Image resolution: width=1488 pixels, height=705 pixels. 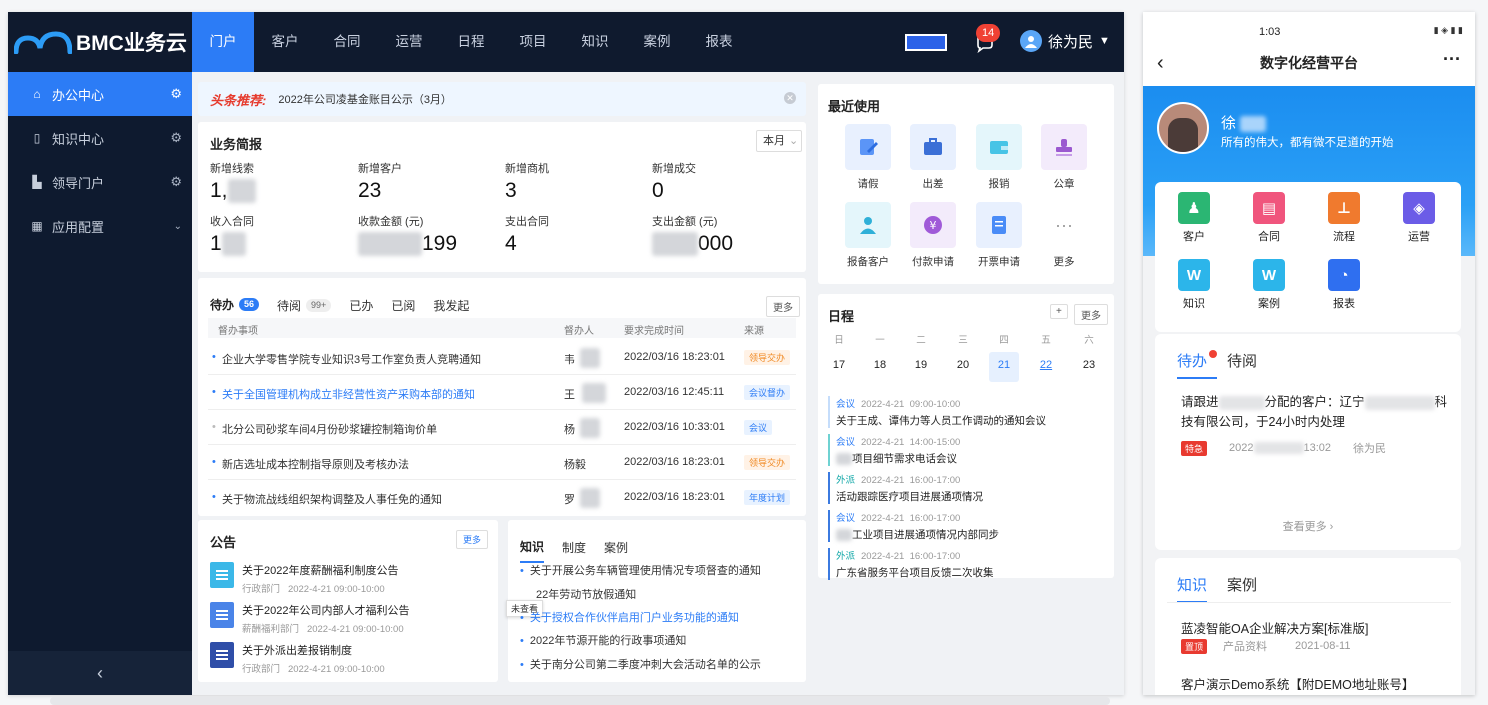 I want to click on item-title: 关于2022年公司内部人才福利公告, so click(x=325, y=610).